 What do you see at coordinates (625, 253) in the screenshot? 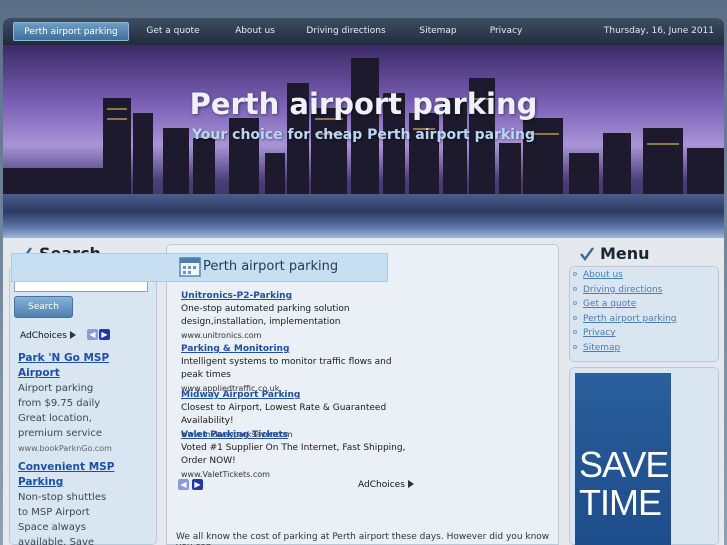
I see `menu-title: Menu` at bounding box center [625, 253].